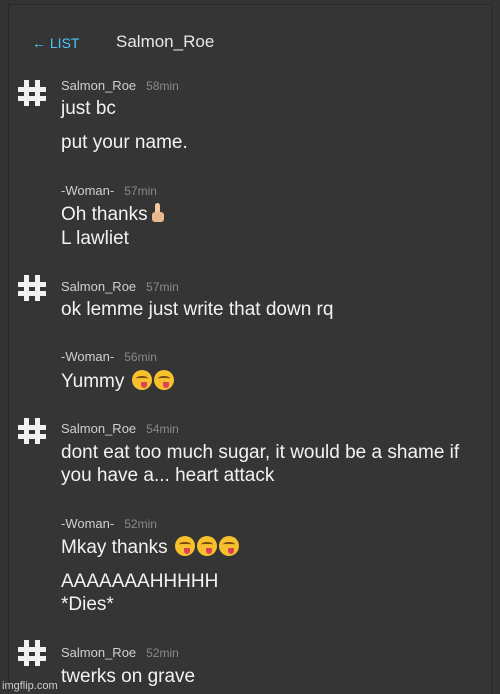 The height and width of the screenshot is (694, 500). What do you see at coordinates (30, 686) in the screenshot?
I see `watermark: imgflip.com` at bounding box center [30, 686].